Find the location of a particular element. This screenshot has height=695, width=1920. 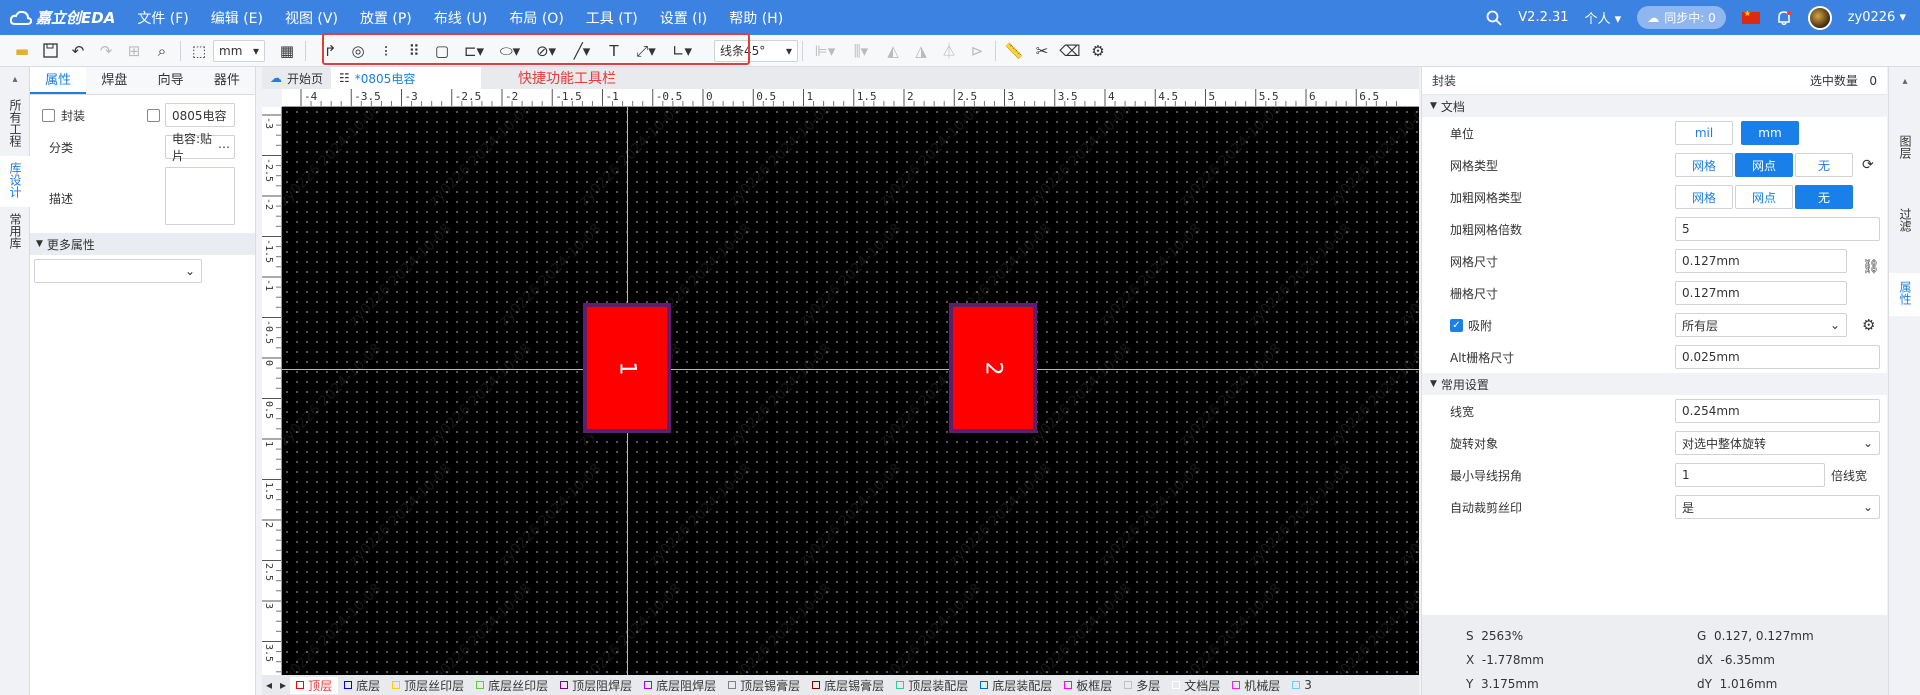

menu-route: 布线 (U) is located at coordinates (461, 18).